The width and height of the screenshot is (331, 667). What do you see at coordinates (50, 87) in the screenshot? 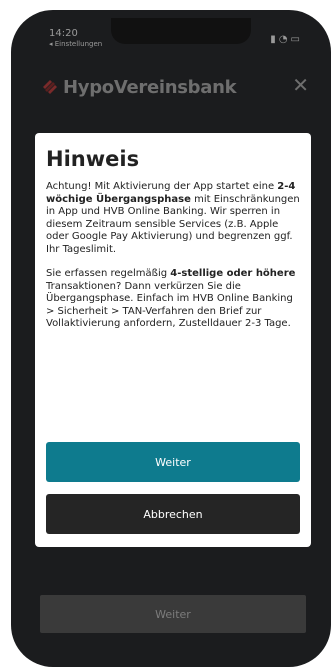
I see `hvb-logo-icon` at bounding box center [50, 87].